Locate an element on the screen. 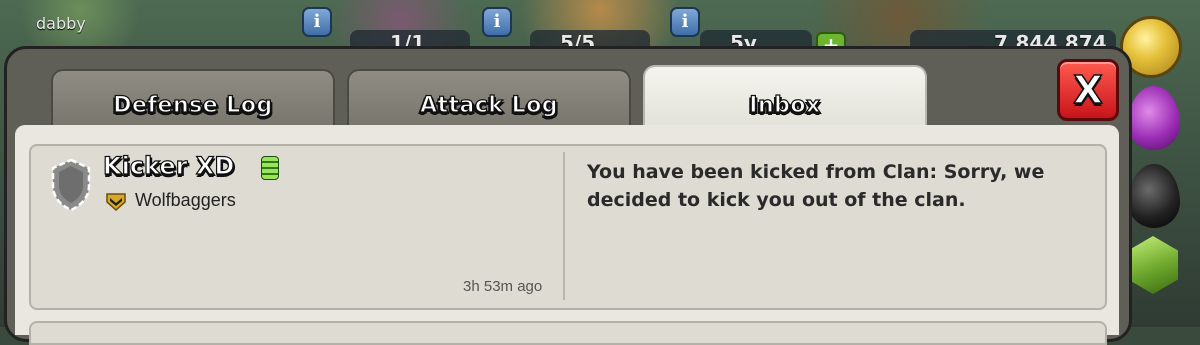 This screenshot has width=1200, height=345. tab-attack-log: Attack Log is located at coordinates (489, 99).